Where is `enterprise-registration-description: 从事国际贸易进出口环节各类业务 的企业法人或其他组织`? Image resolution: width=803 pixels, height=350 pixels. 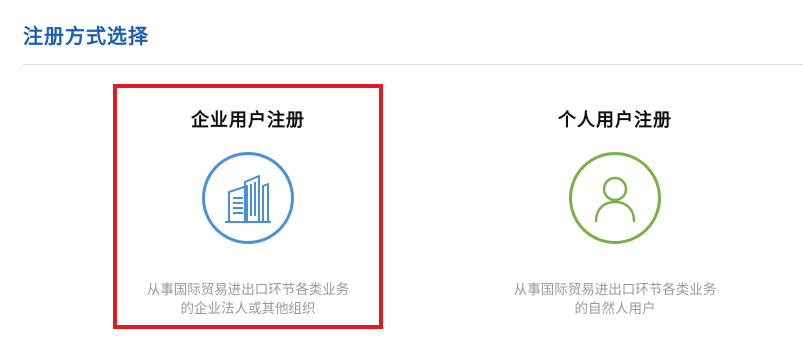 enterprise-registration-description: 从事国际贸易进出口环节各类业务 的企业法人或其他组织 is located at coordinates (248, 300).